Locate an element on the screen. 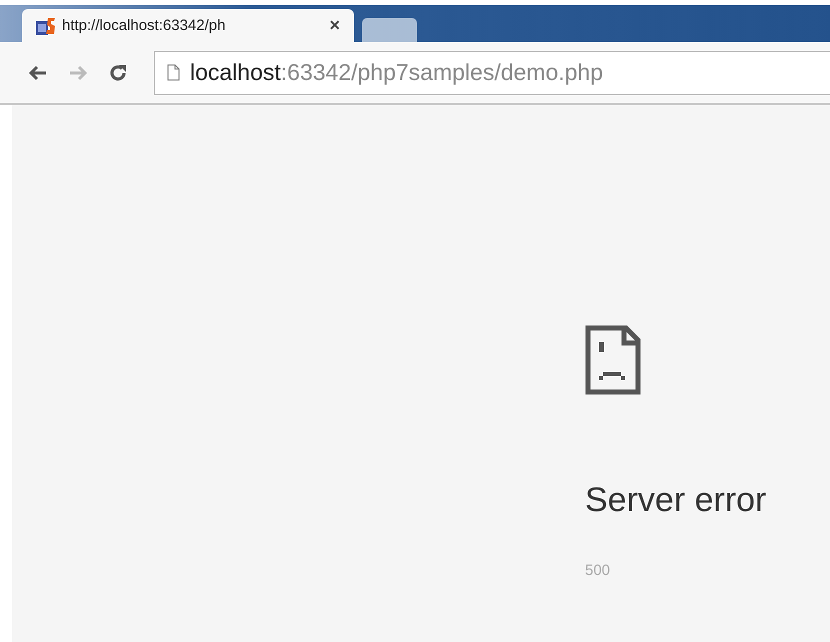 This screenshot has width=830, height=642. browser-tab: http://localhost:63342/ph × is located at coordinates (188, 25).